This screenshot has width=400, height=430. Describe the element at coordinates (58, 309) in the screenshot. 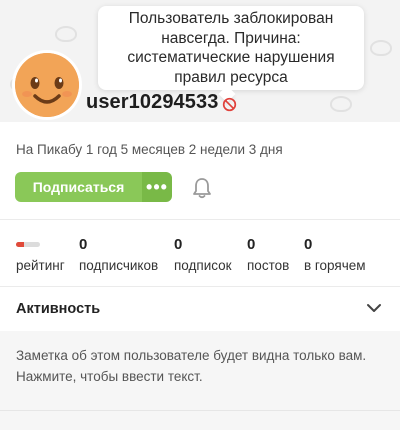

I see `activity-section-title: Активность` at that location.